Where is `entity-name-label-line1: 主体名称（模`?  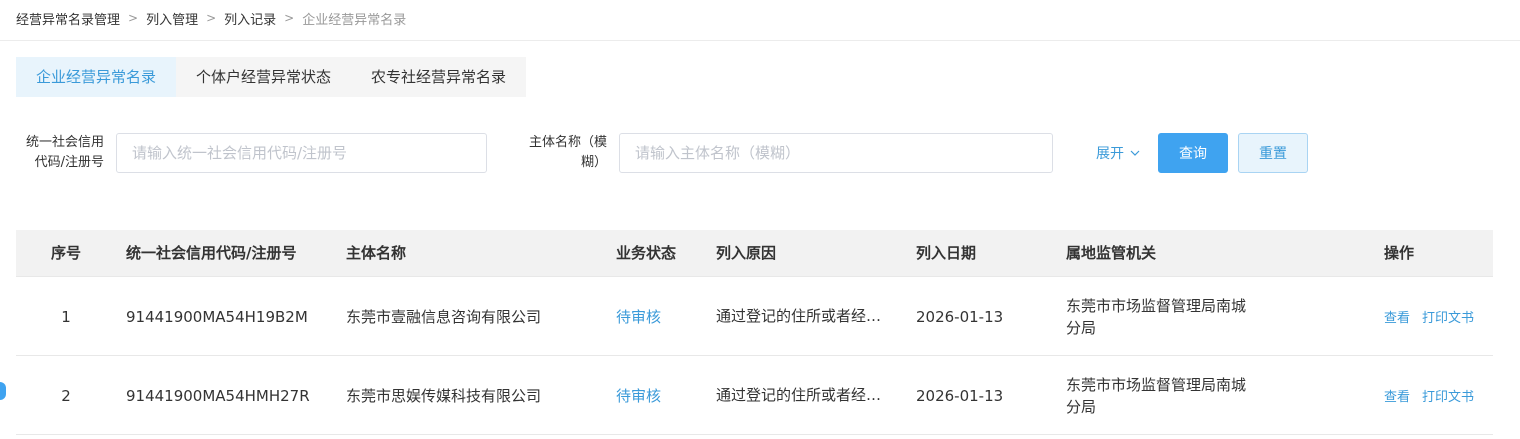
entity-name-label-line1: 主体名称（模 is located at coordinates (567, 142).